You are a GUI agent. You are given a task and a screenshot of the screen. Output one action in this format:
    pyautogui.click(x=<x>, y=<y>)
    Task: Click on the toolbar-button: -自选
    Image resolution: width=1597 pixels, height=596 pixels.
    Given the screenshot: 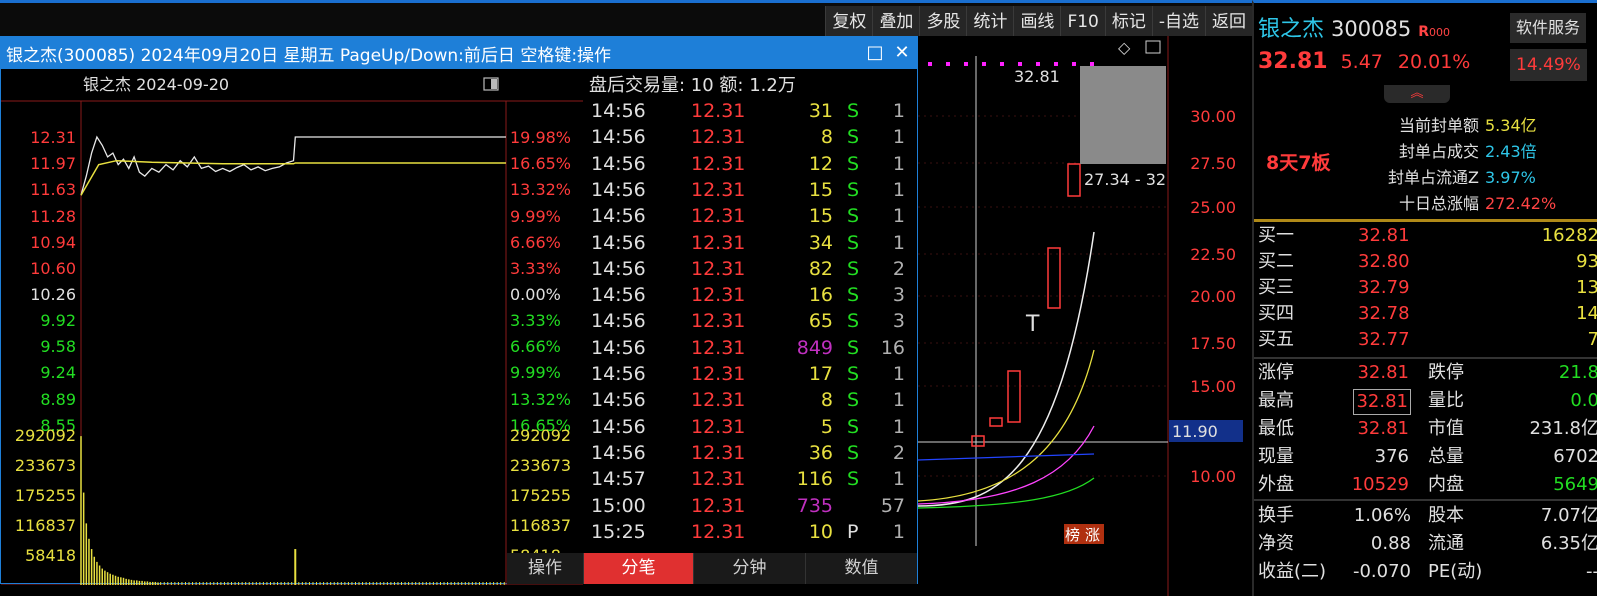 What is the action you would take?
    pyautogui.click(x=1178, y=22)
    